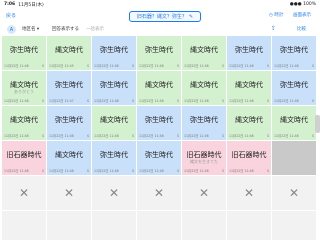 The width and height of the screenshot is (320, 240). I want to click on empty-x-icon: ✕, so click(204, 193).